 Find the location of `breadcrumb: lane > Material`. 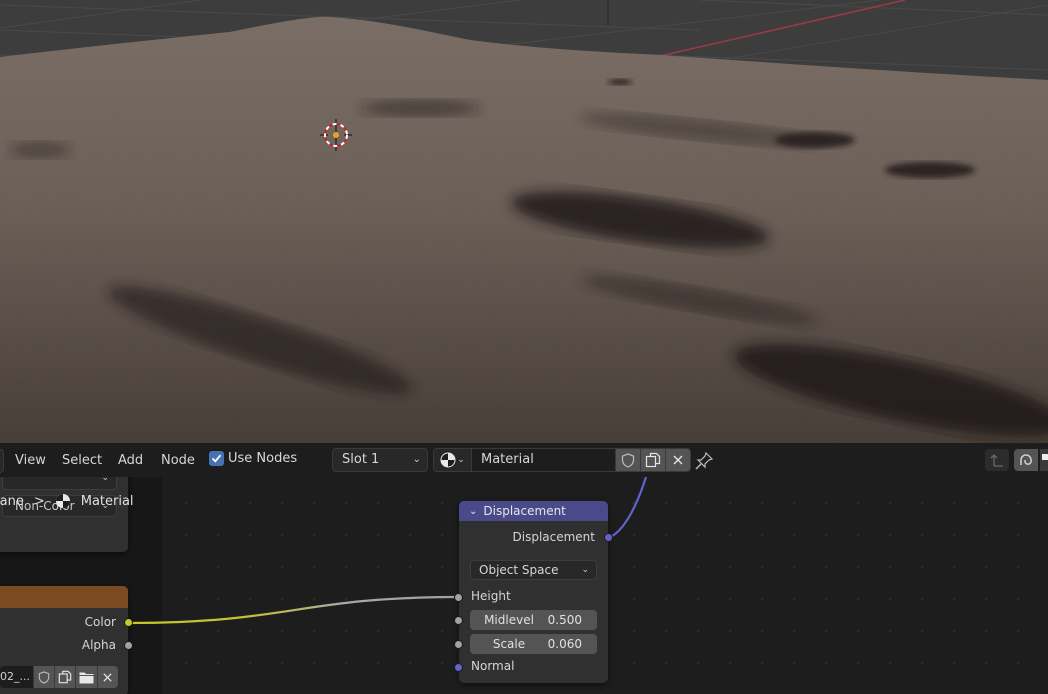

breadcrumb: lane > Material is located at coordinates (67, 501).